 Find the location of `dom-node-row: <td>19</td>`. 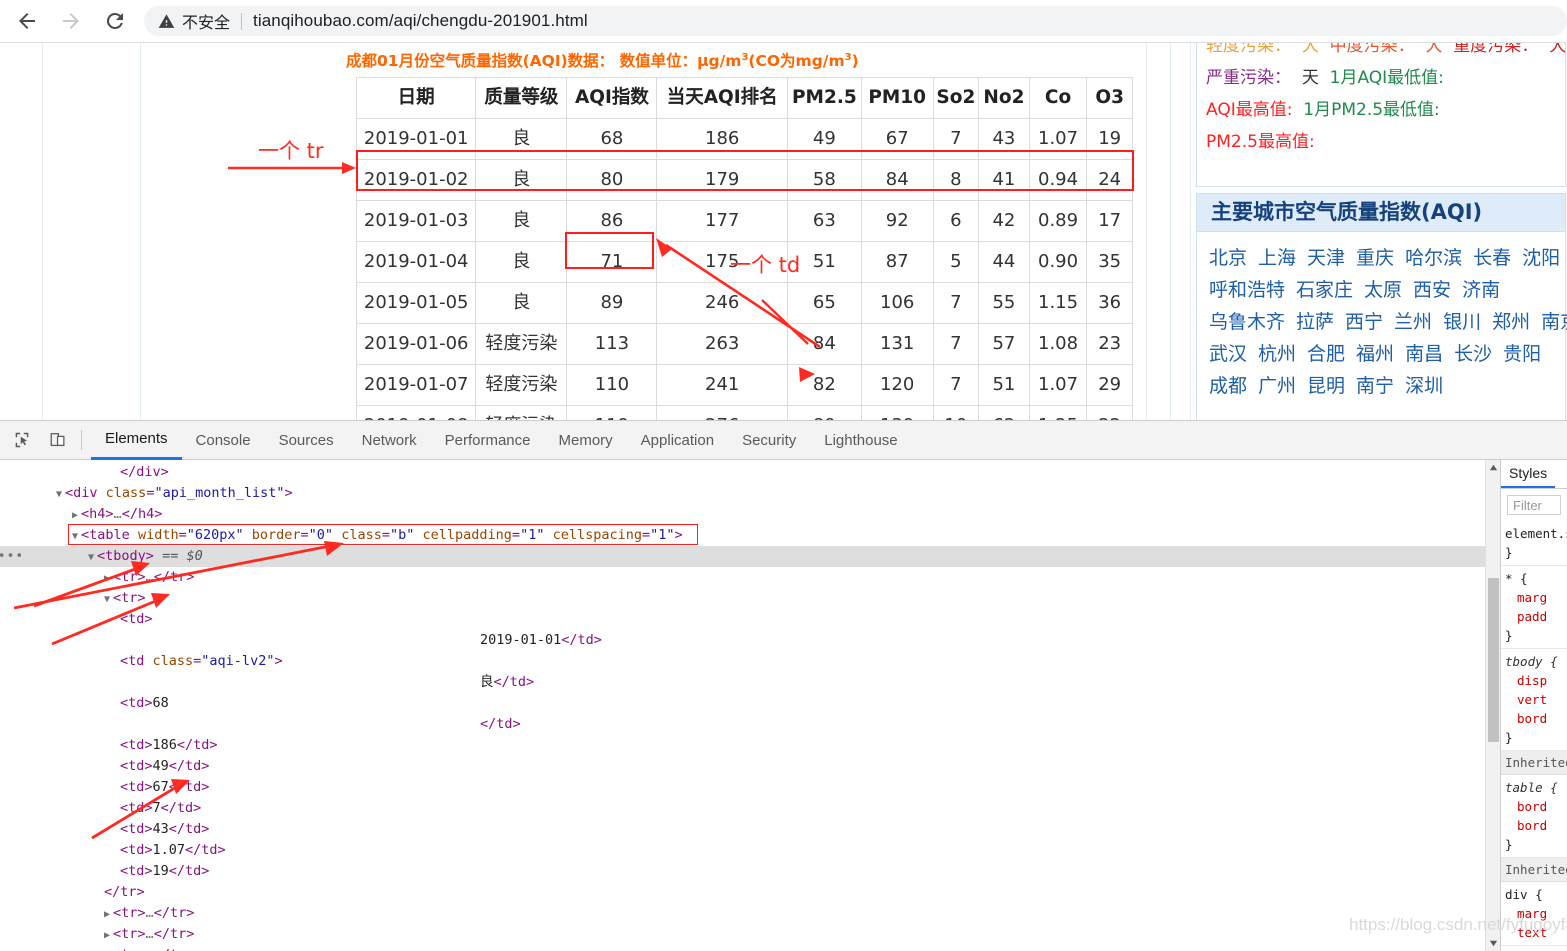

dom-node-row: <td>19</td> is located at coordinates (750, 871).